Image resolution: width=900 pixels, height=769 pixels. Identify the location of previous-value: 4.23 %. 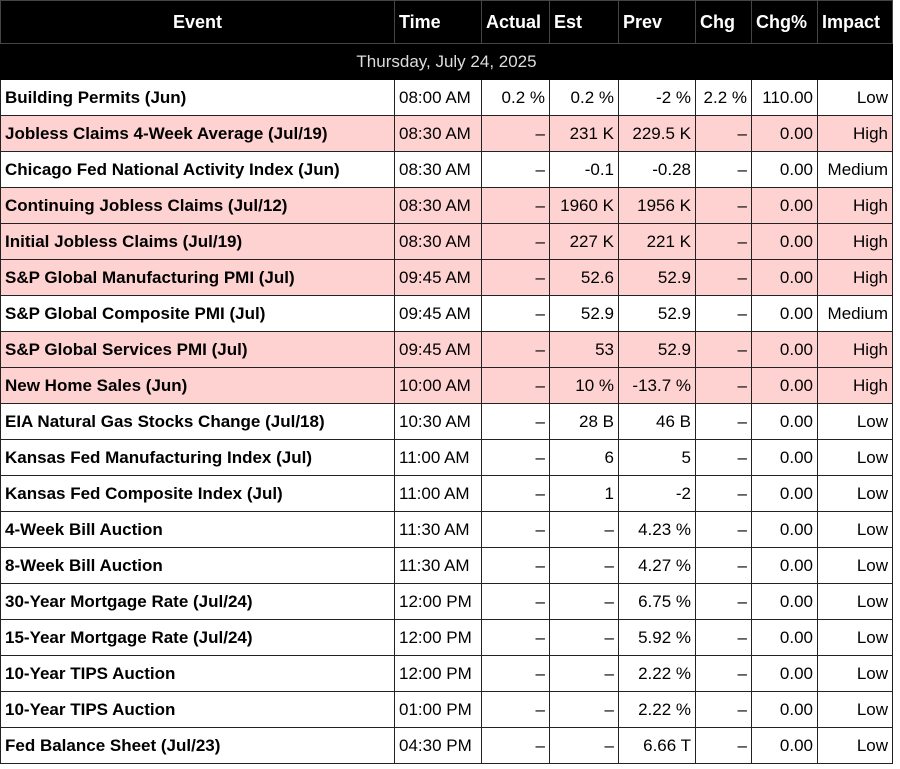
(657, 529).